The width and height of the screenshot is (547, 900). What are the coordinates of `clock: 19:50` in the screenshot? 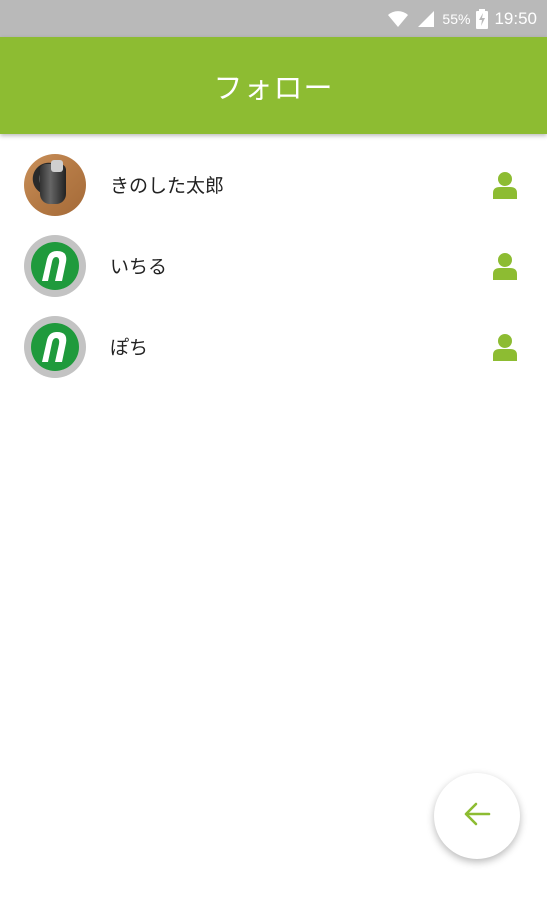 It's located at (515, 18).